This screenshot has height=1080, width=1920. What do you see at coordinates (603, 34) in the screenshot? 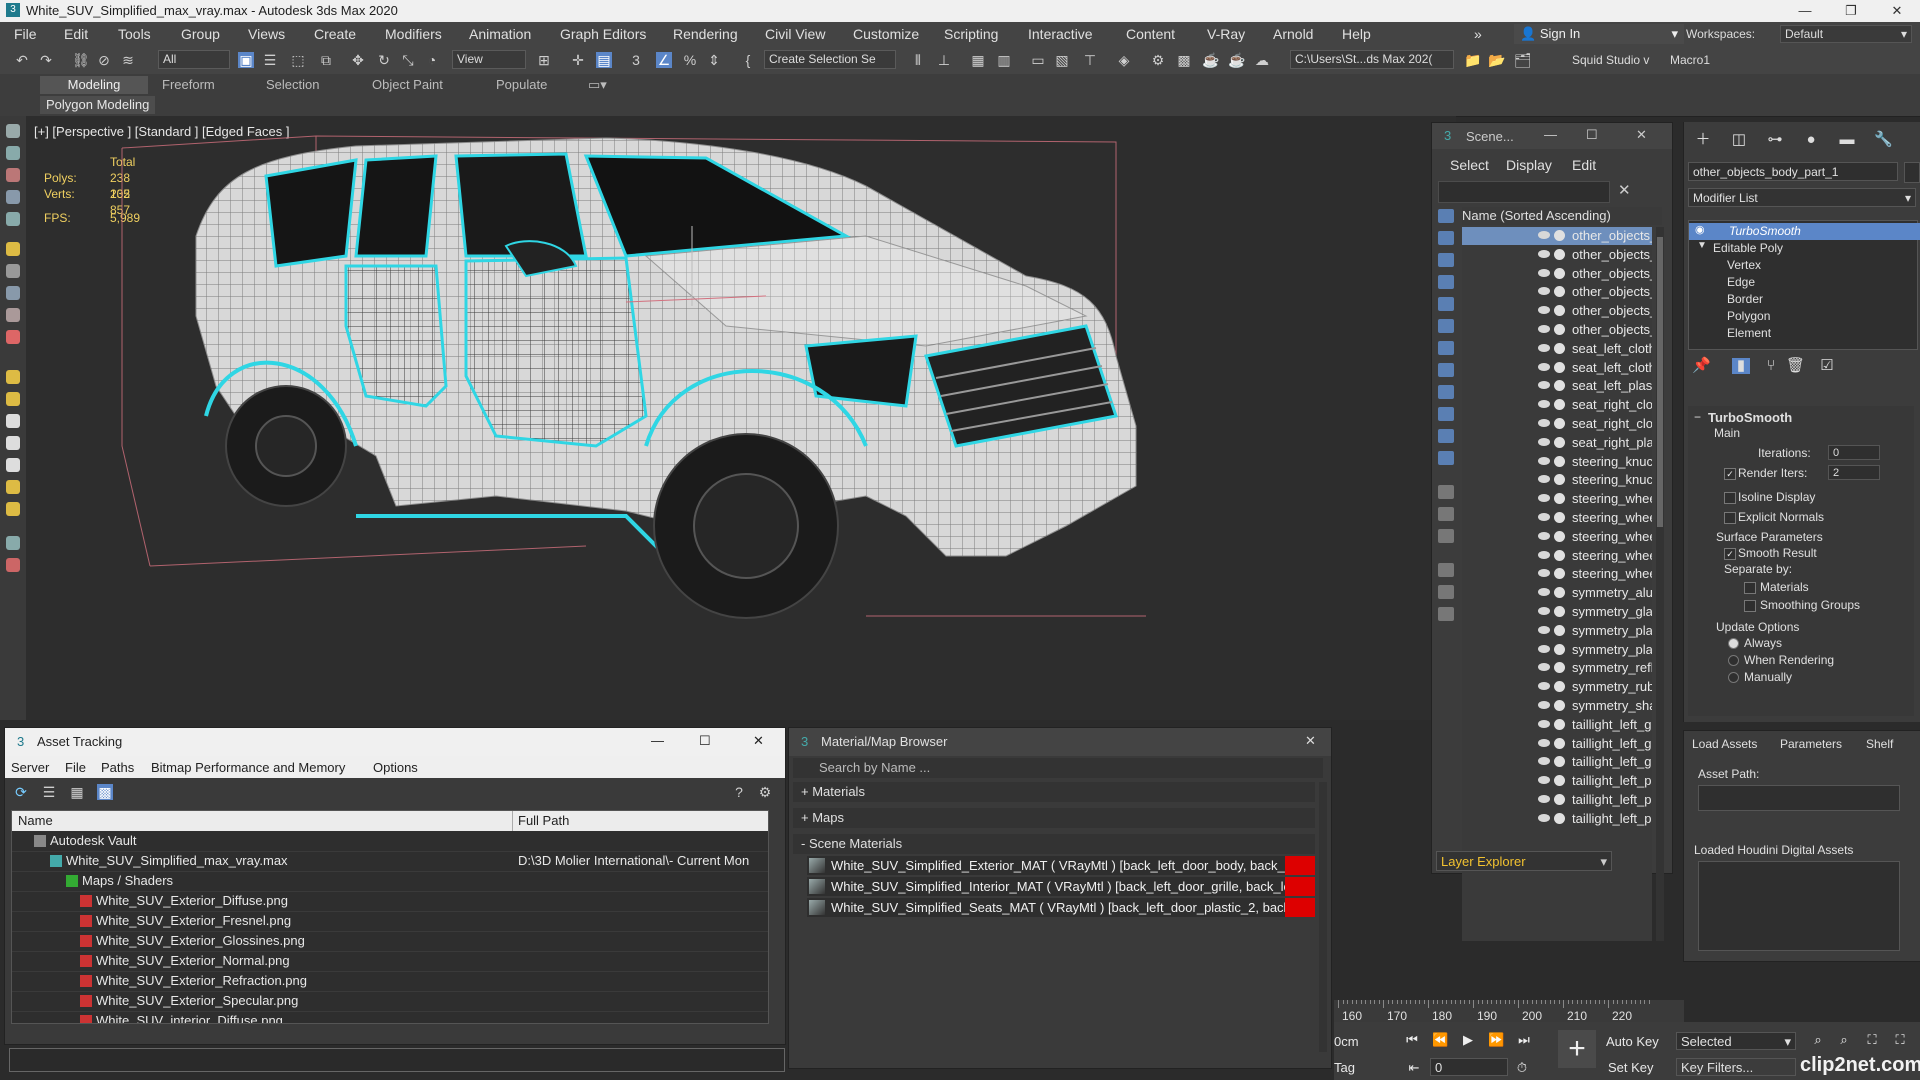
I see `menu-graph-editors: Graph Editors` at bounding box center [603, 34].